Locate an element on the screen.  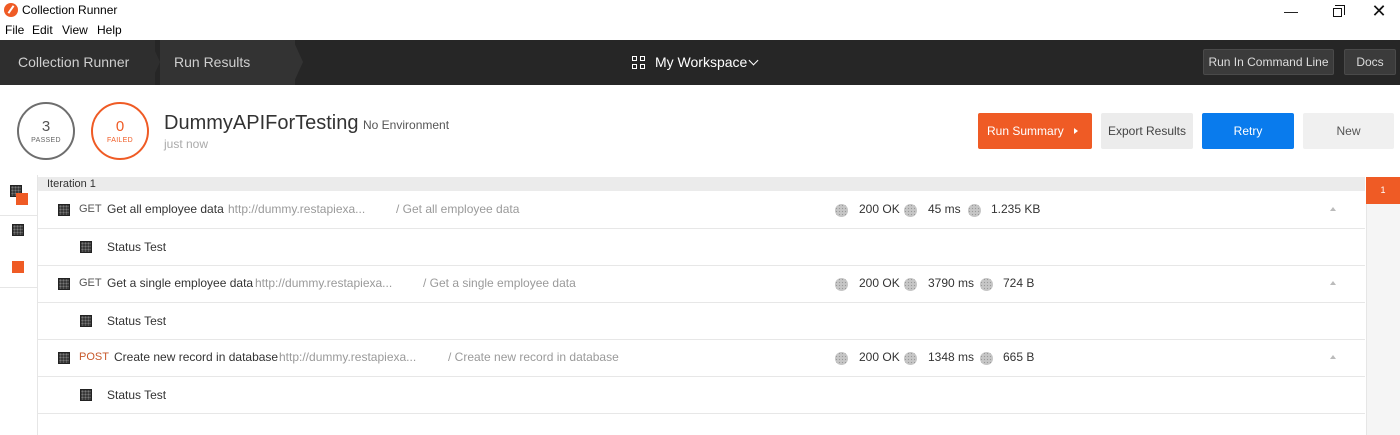
iteration-badge: 1 is located at coordinates (1383, 190).